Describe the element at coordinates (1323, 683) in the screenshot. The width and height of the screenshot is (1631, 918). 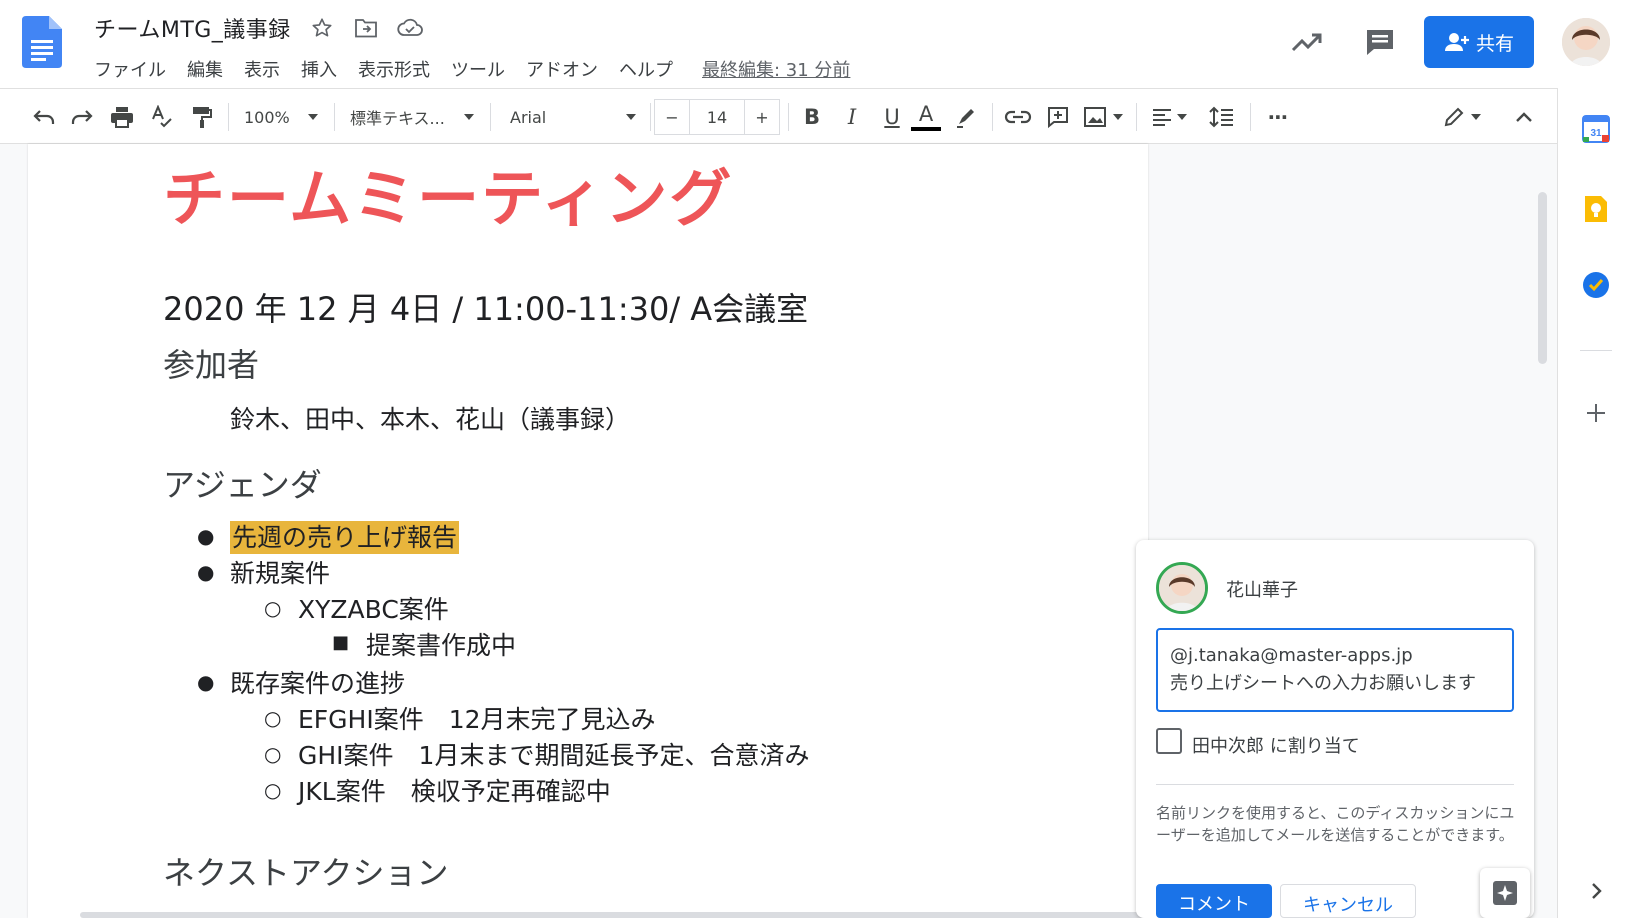
I see `comment-body: 売り上げシートへの入力お願いします` at that location.